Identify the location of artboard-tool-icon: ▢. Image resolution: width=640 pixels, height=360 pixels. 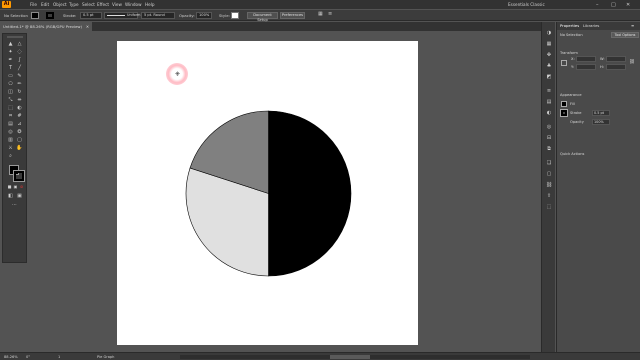
(19, 140).